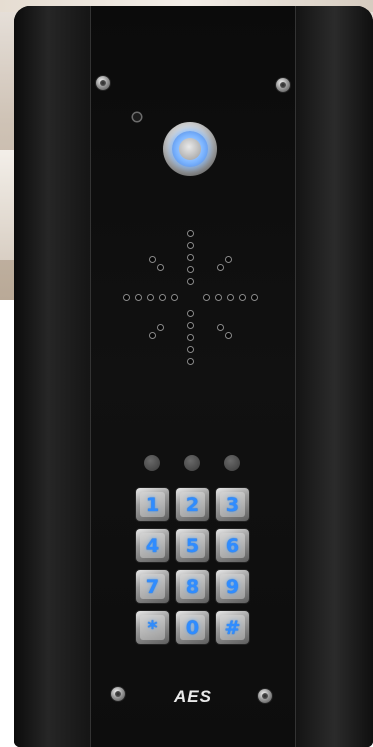  I want to click on key-label: 5, so click(192, 545).